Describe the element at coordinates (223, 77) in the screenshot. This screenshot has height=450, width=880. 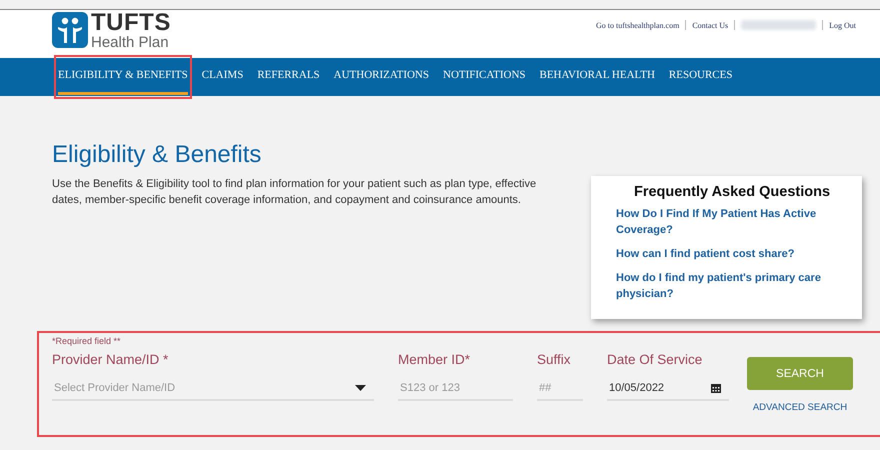
I see `nav-tab: CLAIMS` at that location.